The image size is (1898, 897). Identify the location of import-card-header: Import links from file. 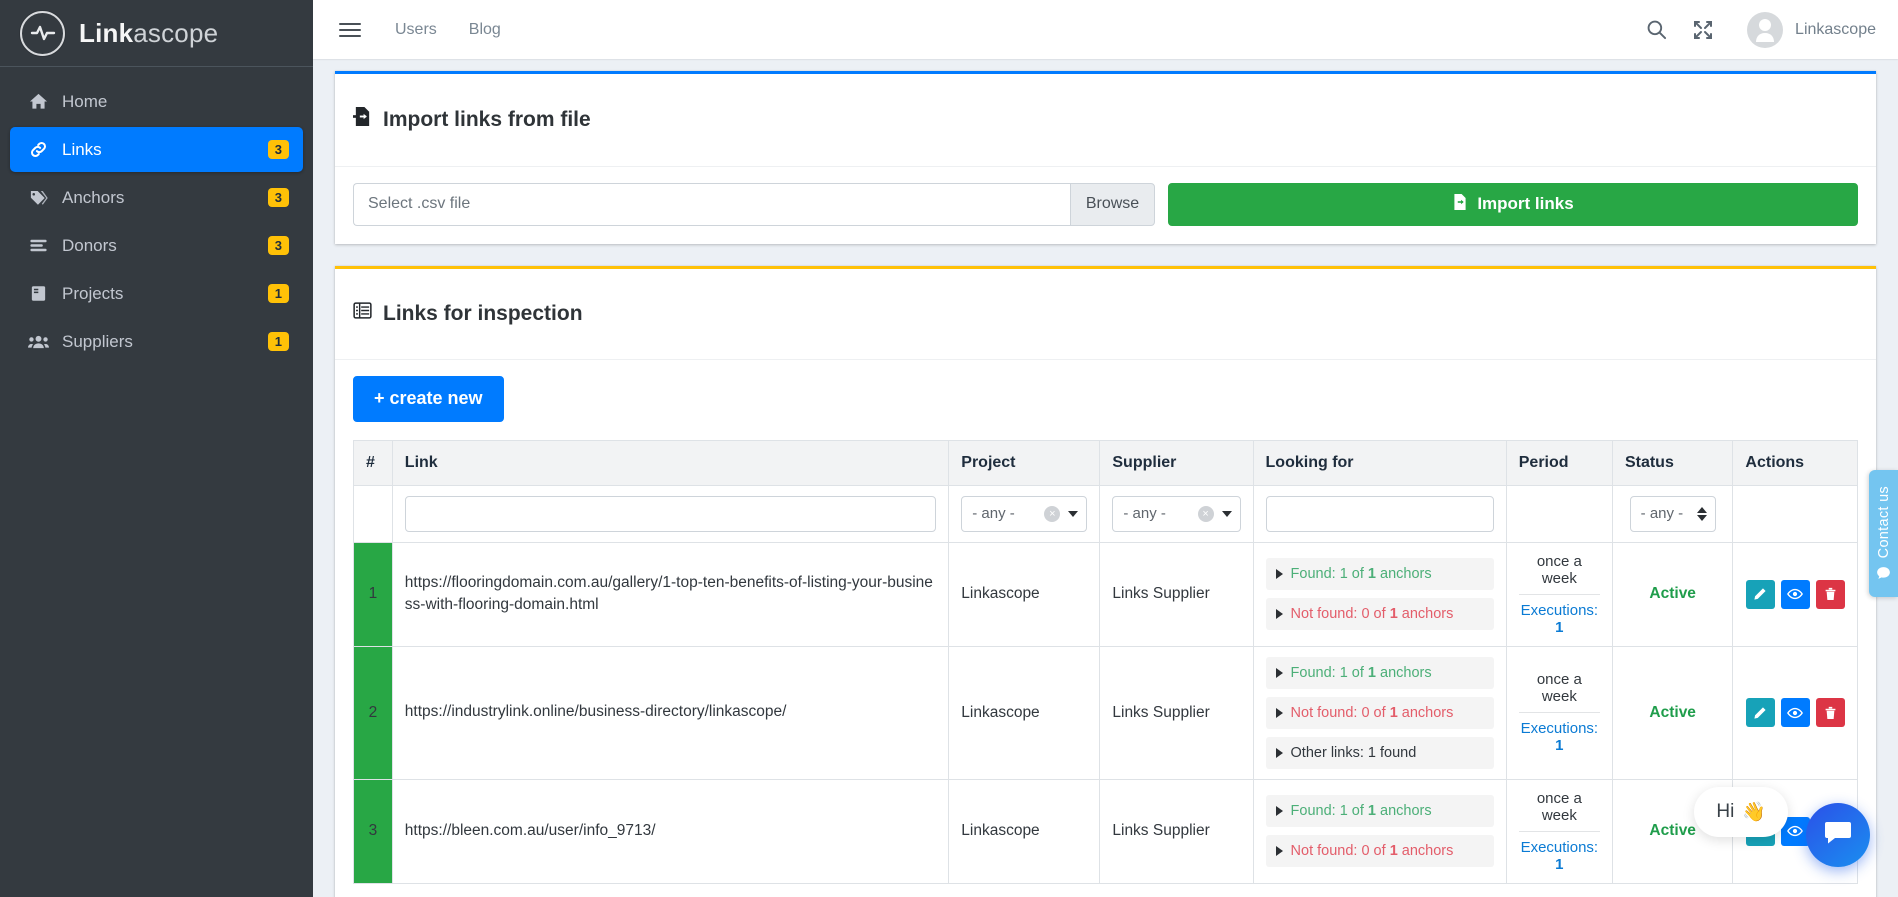
(1105, 120).